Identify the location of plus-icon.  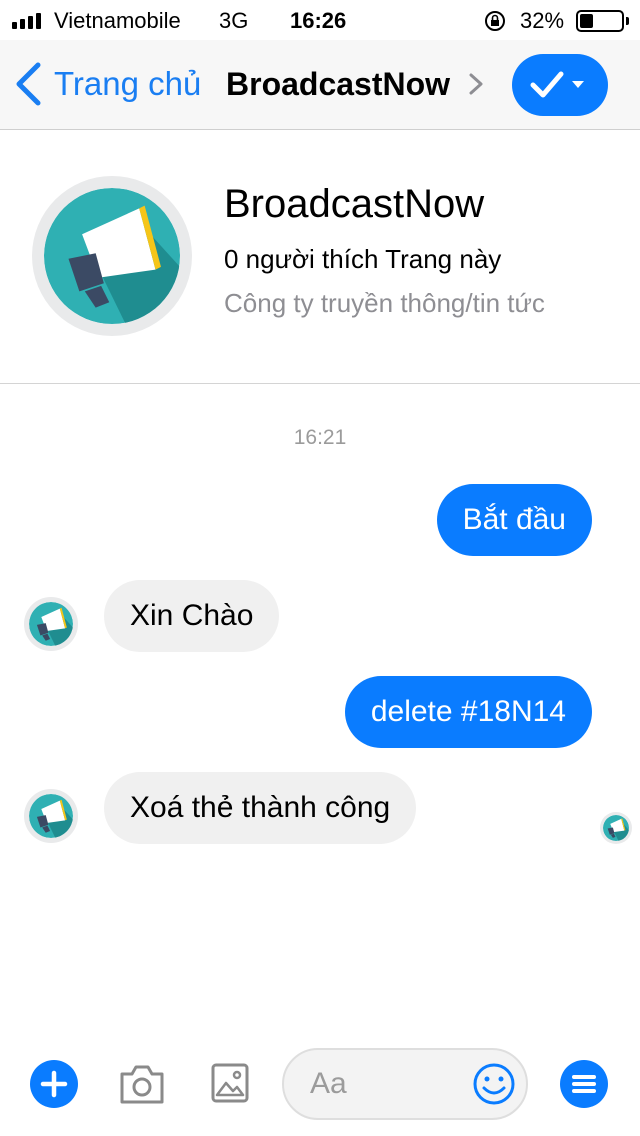
(54, 1084).